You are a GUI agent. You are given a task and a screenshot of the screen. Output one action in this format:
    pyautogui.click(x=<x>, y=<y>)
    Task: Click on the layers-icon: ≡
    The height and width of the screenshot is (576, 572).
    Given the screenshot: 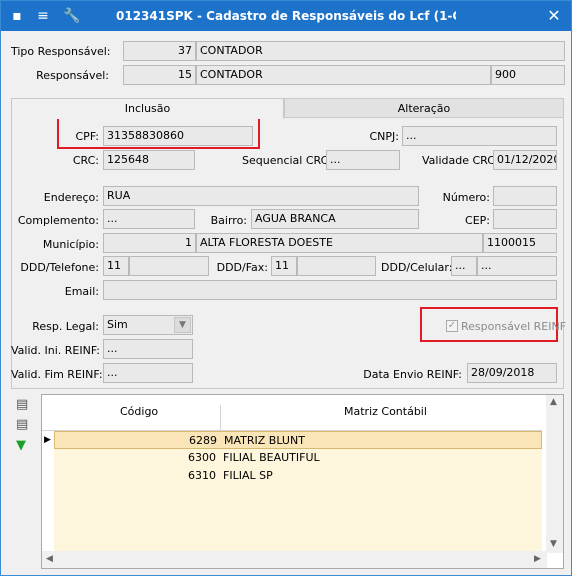 What is the action you would take?
    pyautogui.click(x=43, y=16)
    